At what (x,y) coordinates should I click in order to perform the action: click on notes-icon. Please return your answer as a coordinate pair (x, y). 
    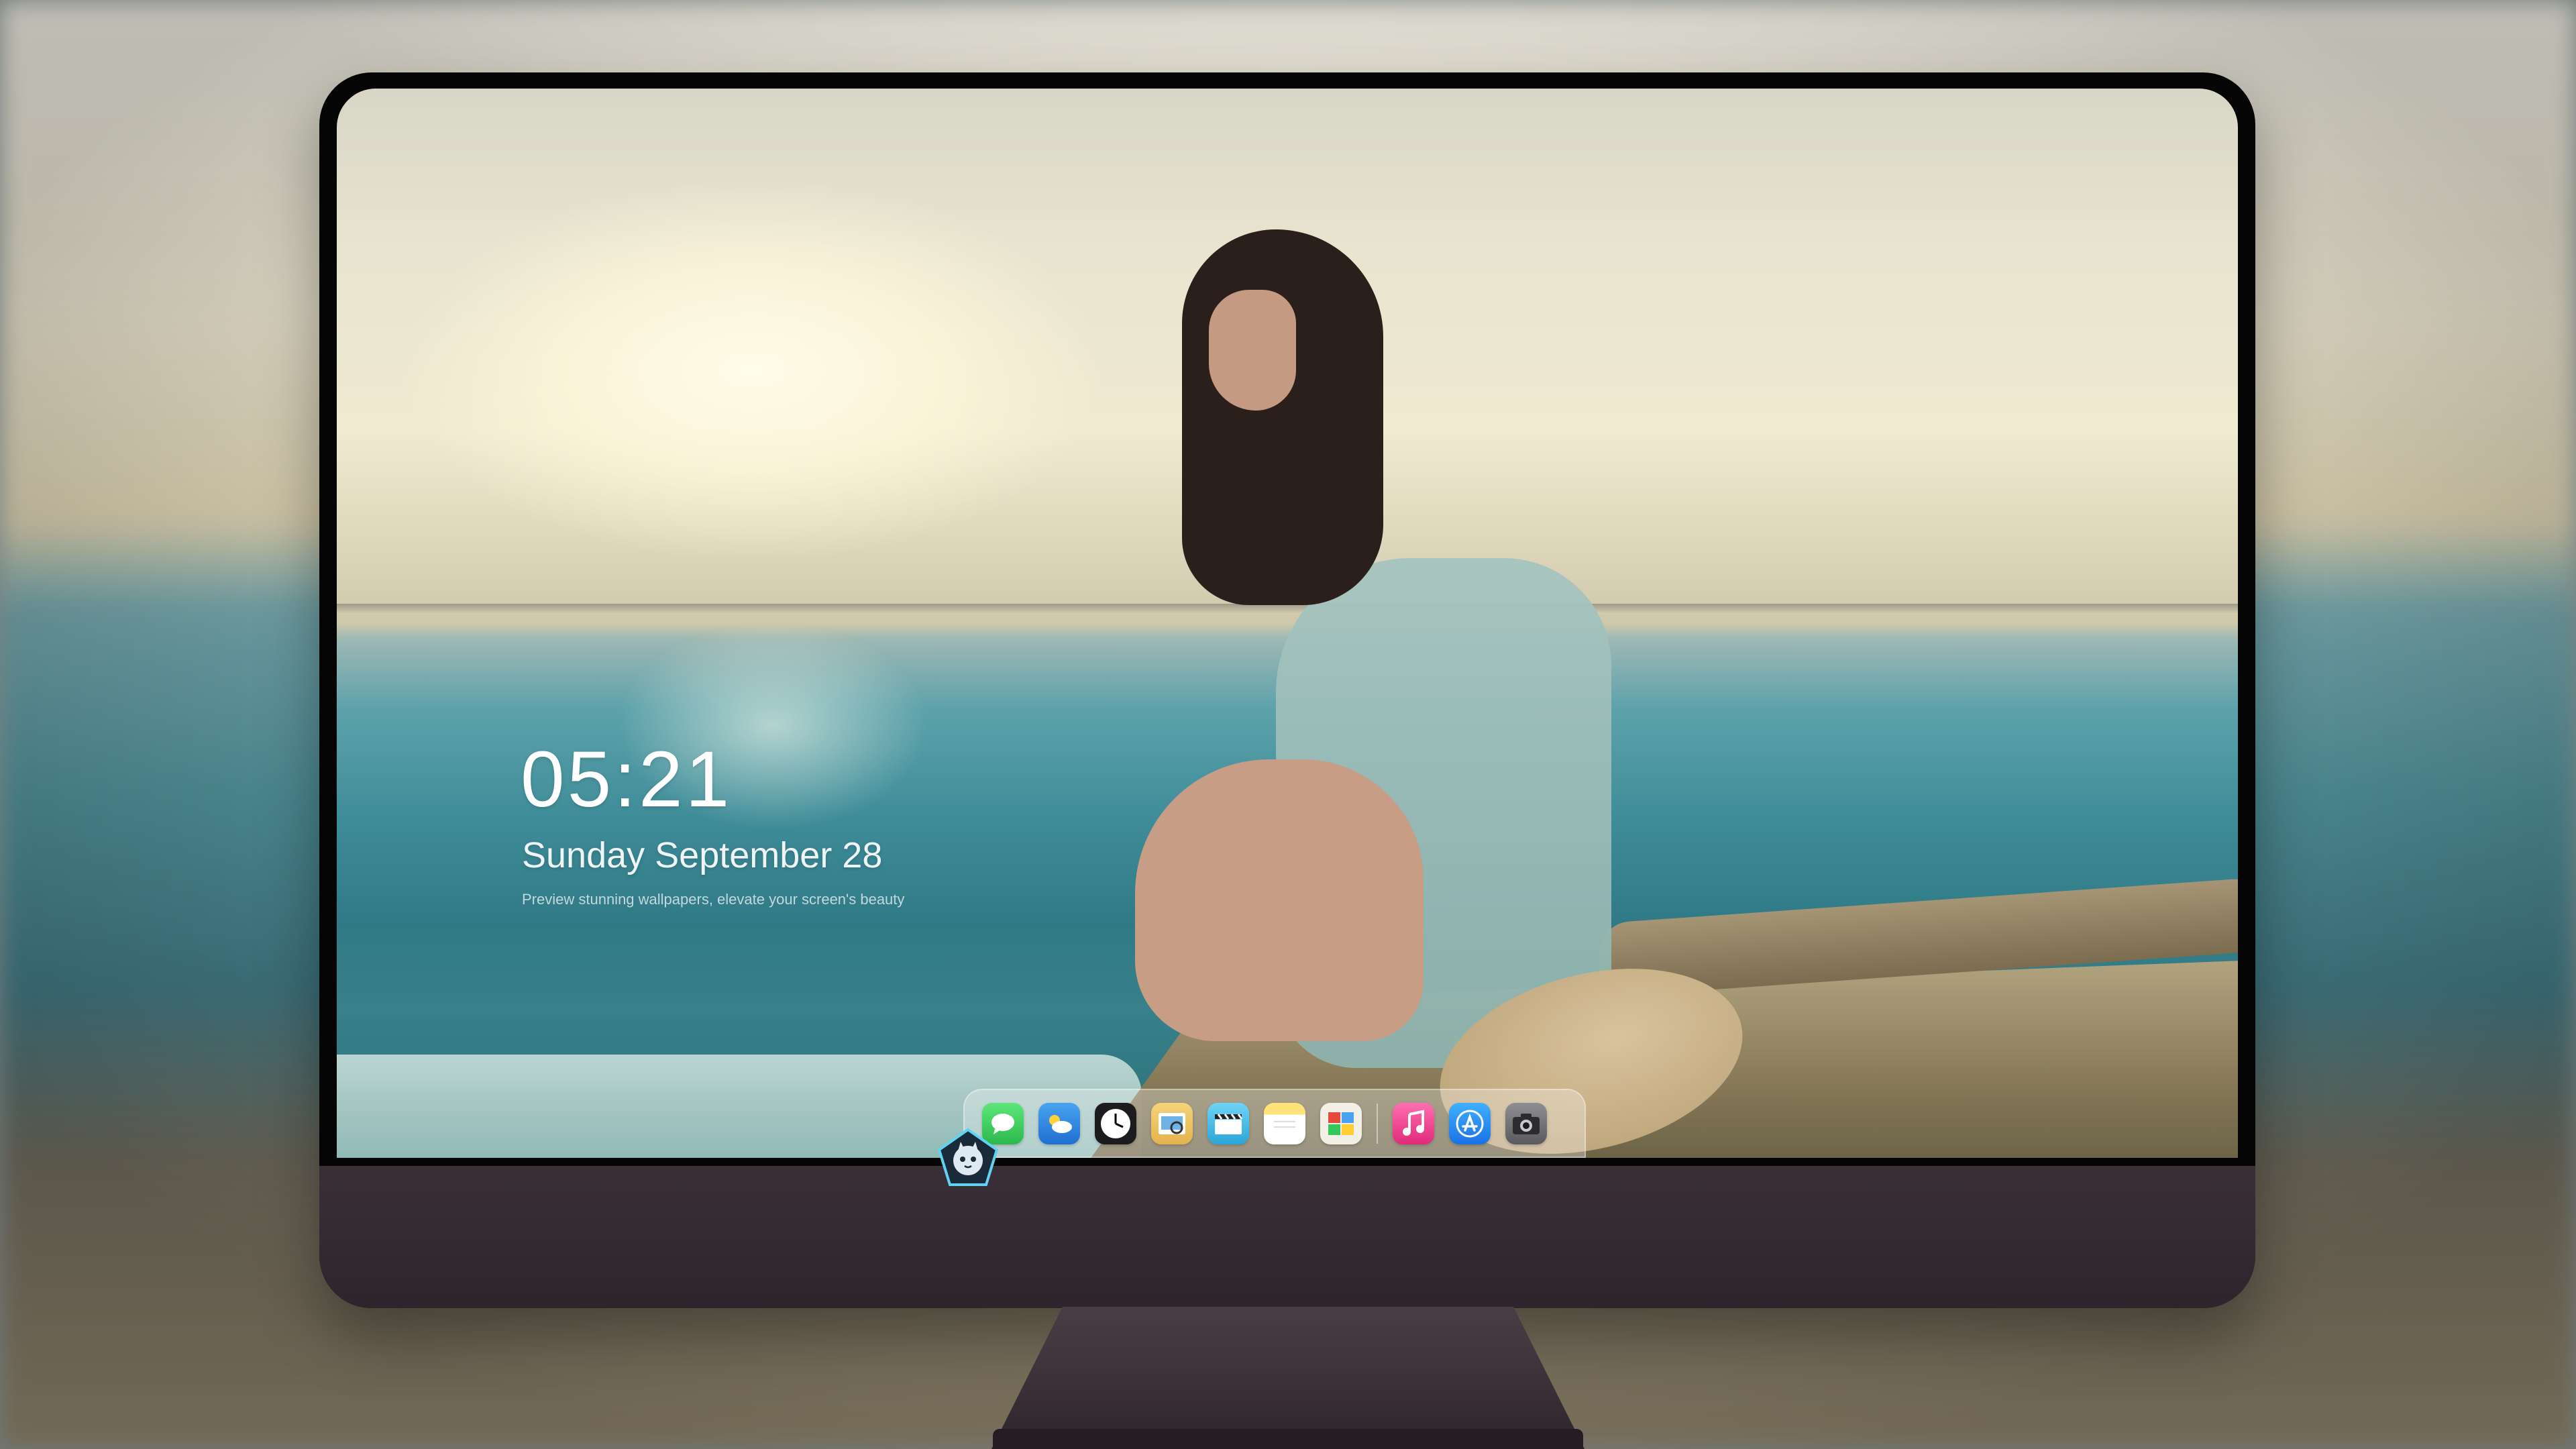
    Looking at the image, I should click on (1284, 1123).